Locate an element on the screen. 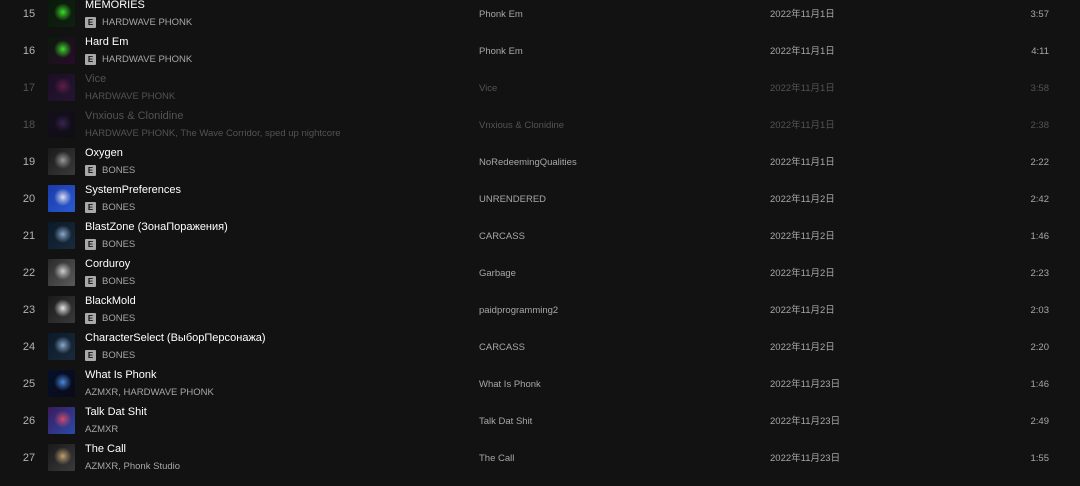  track-duration: 2:38 is located at coordinates (1040, 125).